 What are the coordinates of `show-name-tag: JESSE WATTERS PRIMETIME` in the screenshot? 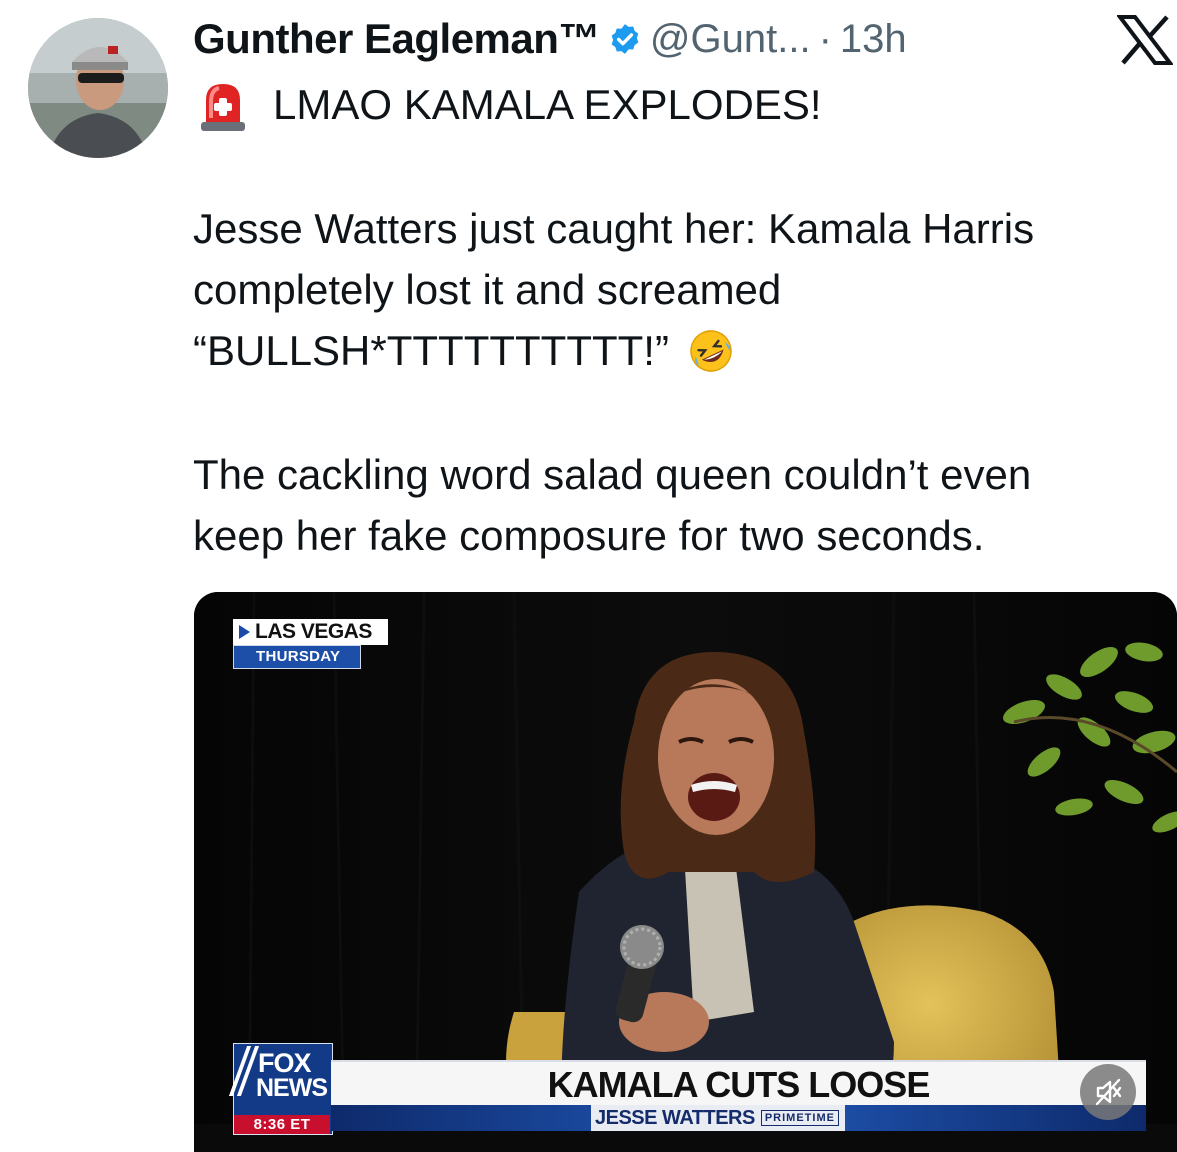 It's located at (718, 1118).